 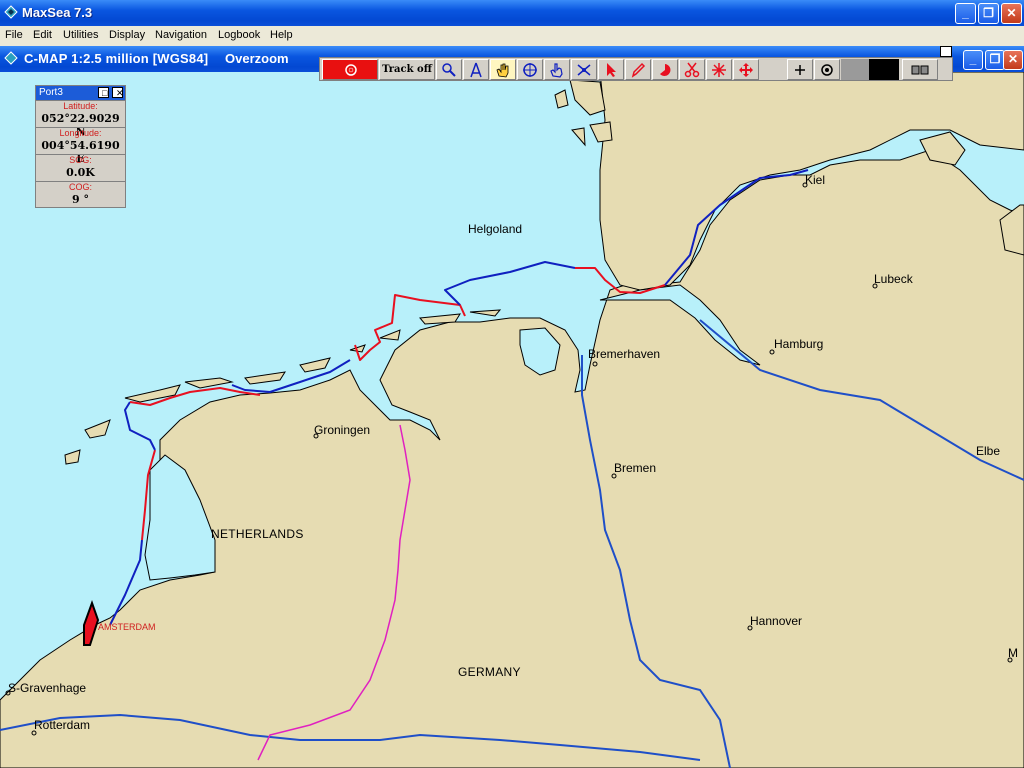 I want to click on chart-minimize-button: _, so click(x=973, y=60).